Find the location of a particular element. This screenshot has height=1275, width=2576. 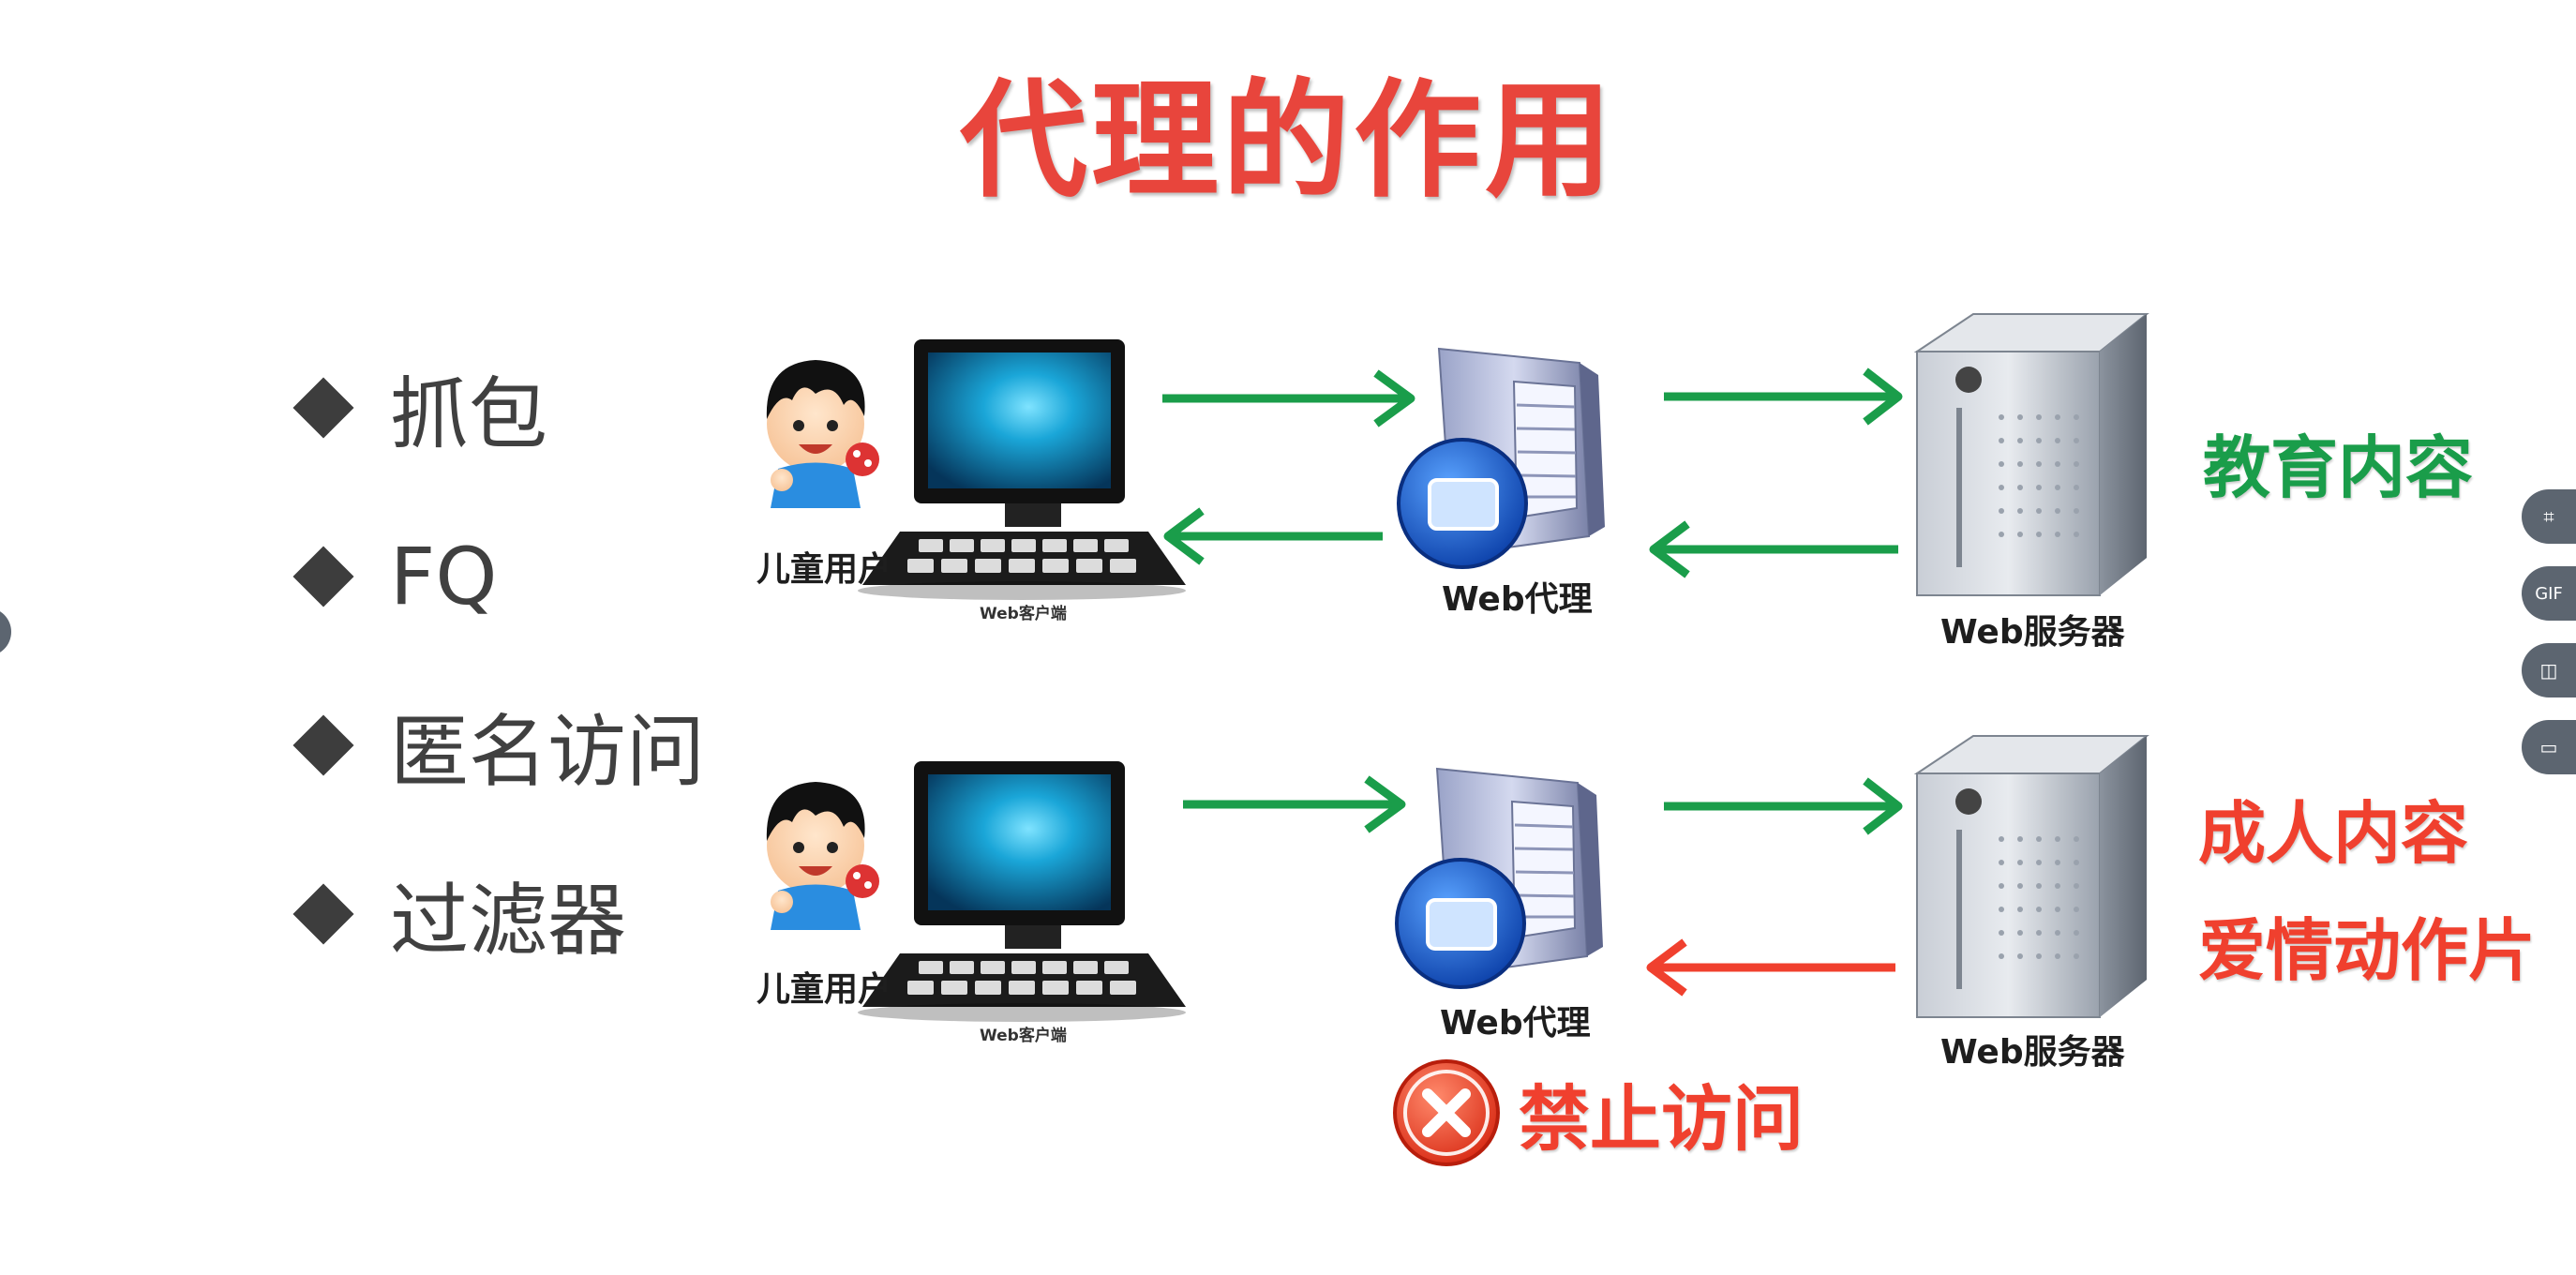

top-row is located at coordinates (1457, 457).